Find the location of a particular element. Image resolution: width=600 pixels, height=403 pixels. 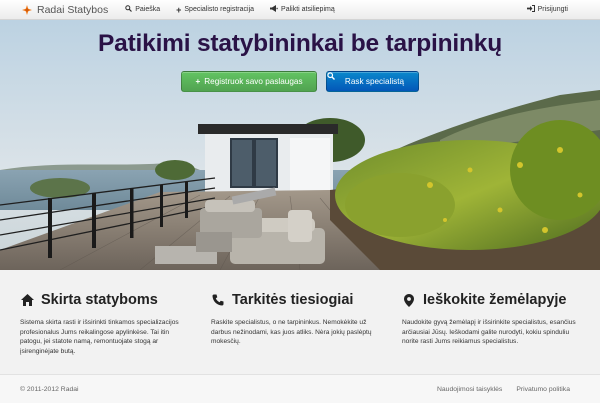

bullhorn-icon is located at coordinates (274, 9).